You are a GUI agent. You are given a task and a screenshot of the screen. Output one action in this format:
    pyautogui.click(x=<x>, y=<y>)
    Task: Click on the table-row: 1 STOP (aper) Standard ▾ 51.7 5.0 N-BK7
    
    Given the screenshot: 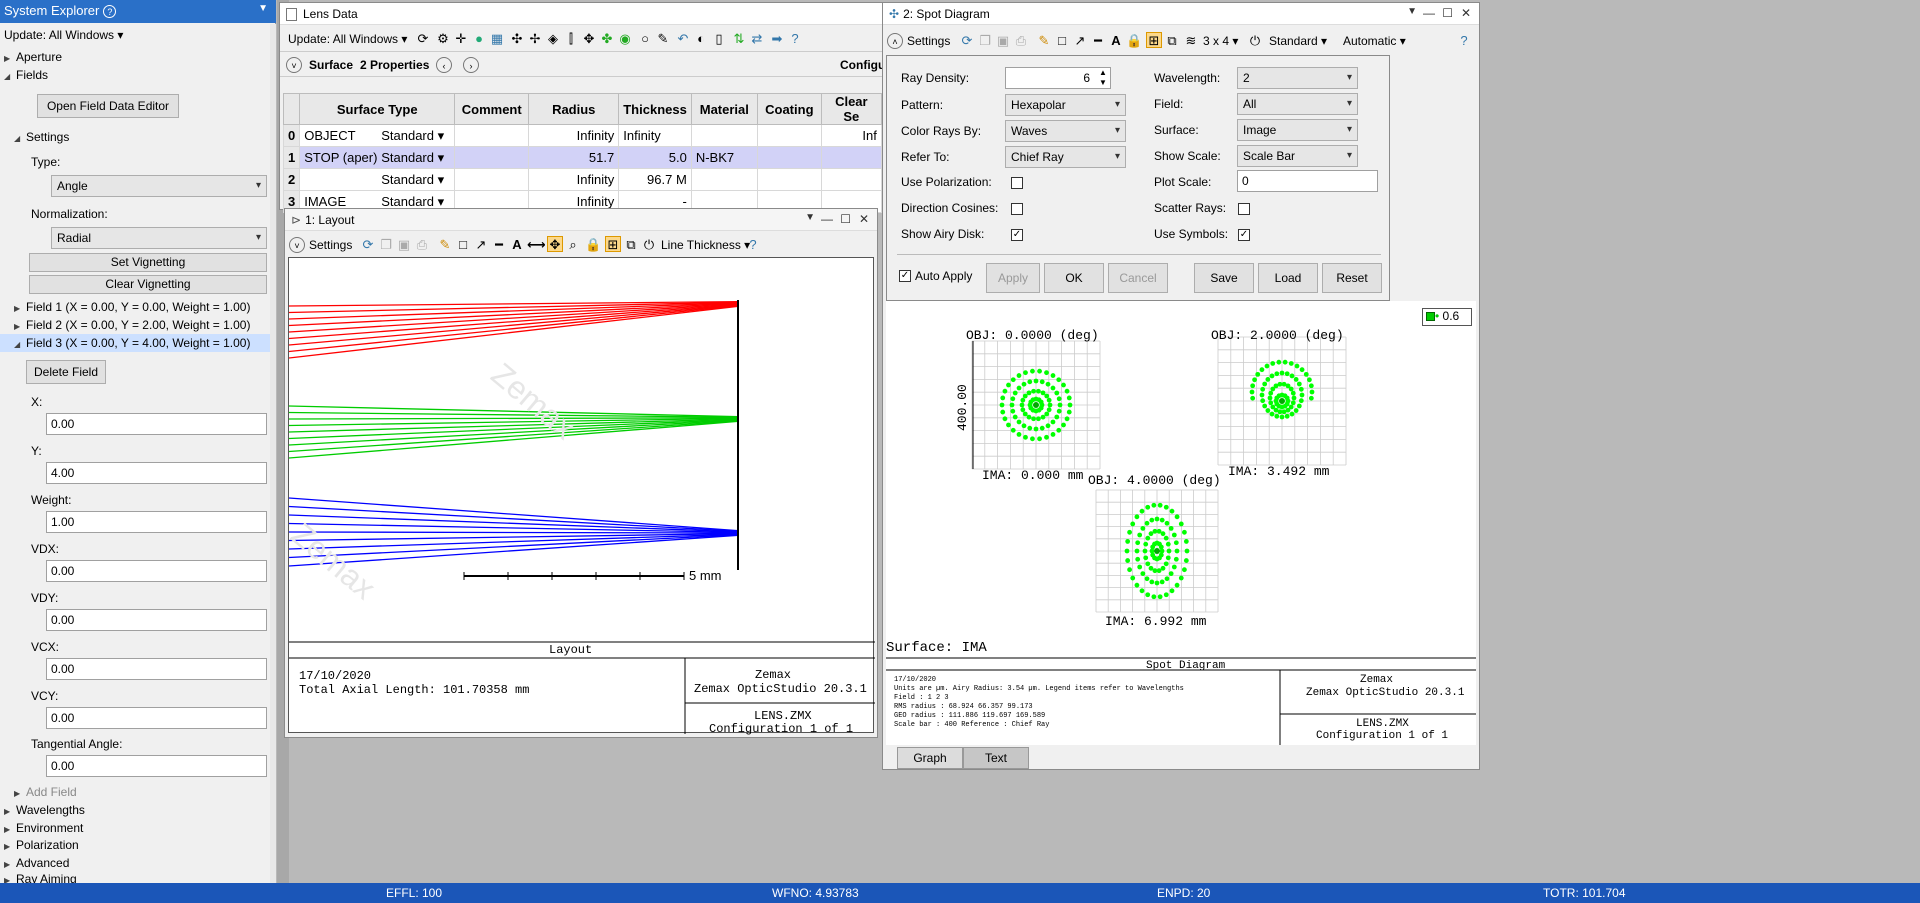 What is the action you would take?
    pyautogui.click(x=582, y=157)
    